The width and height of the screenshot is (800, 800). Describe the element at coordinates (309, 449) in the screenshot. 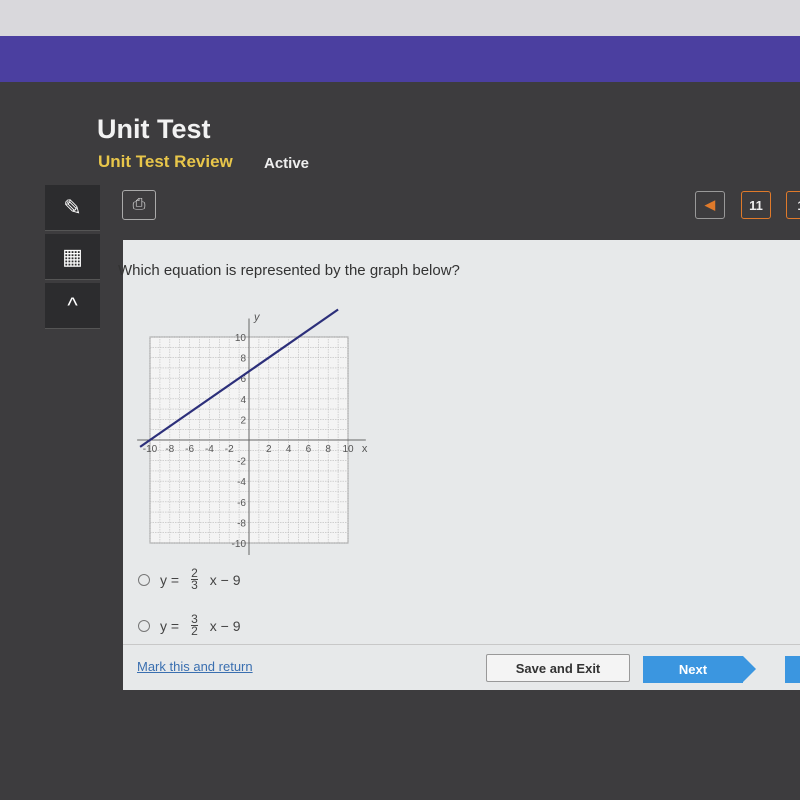

I see `x-tick-label: 6` at that location.